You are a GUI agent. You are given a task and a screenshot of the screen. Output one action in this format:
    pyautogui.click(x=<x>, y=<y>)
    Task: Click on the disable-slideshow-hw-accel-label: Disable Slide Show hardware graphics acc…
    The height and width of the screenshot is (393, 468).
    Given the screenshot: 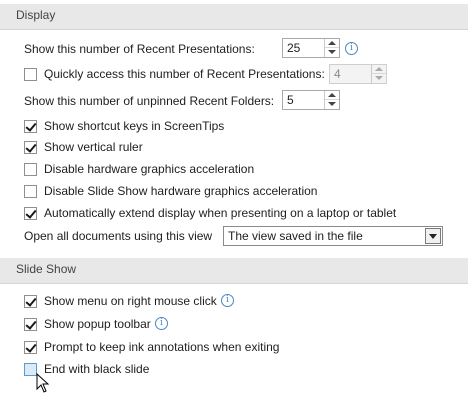 What is the action you would take?
    pyautogui.click(x=181, y=191)
    